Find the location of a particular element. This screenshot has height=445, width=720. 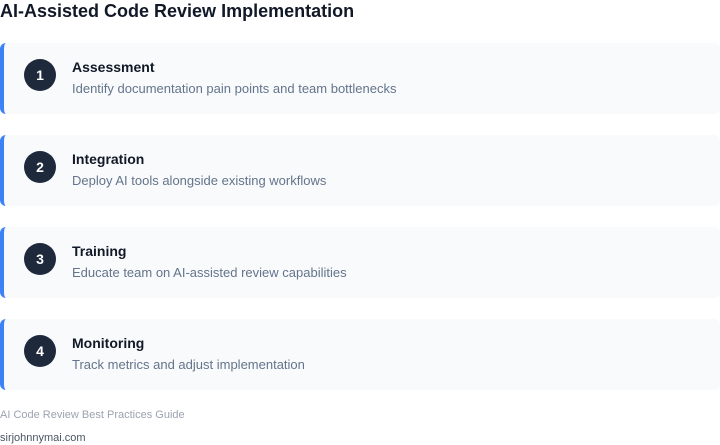

step-number-badge: 4 is located at coordinates (40, 351).